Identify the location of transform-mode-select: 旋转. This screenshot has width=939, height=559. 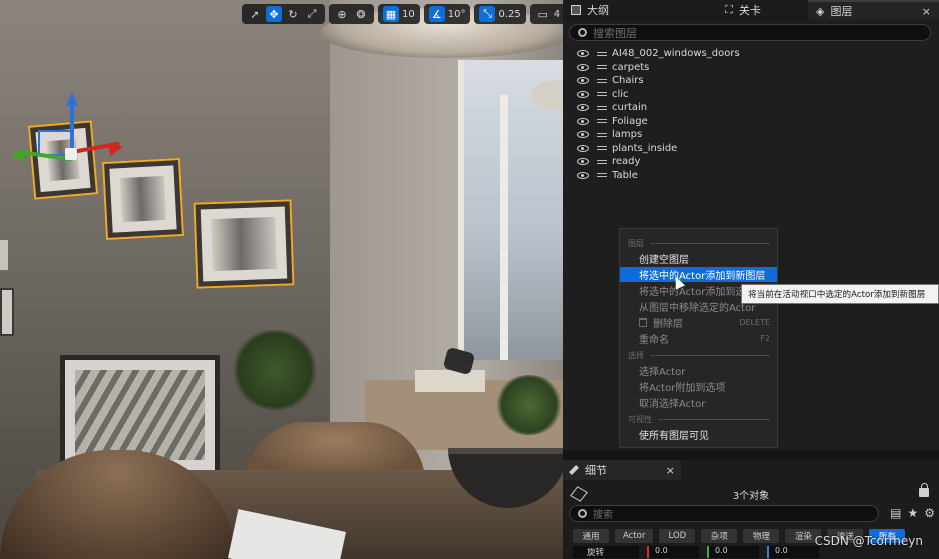
(606, 552).